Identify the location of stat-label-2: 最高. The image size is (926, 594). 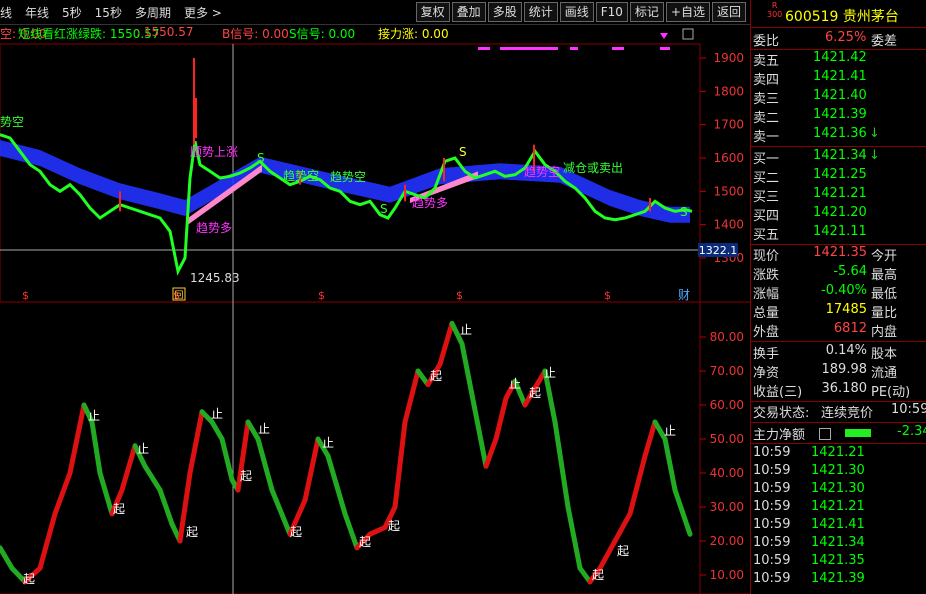
(884, 275).